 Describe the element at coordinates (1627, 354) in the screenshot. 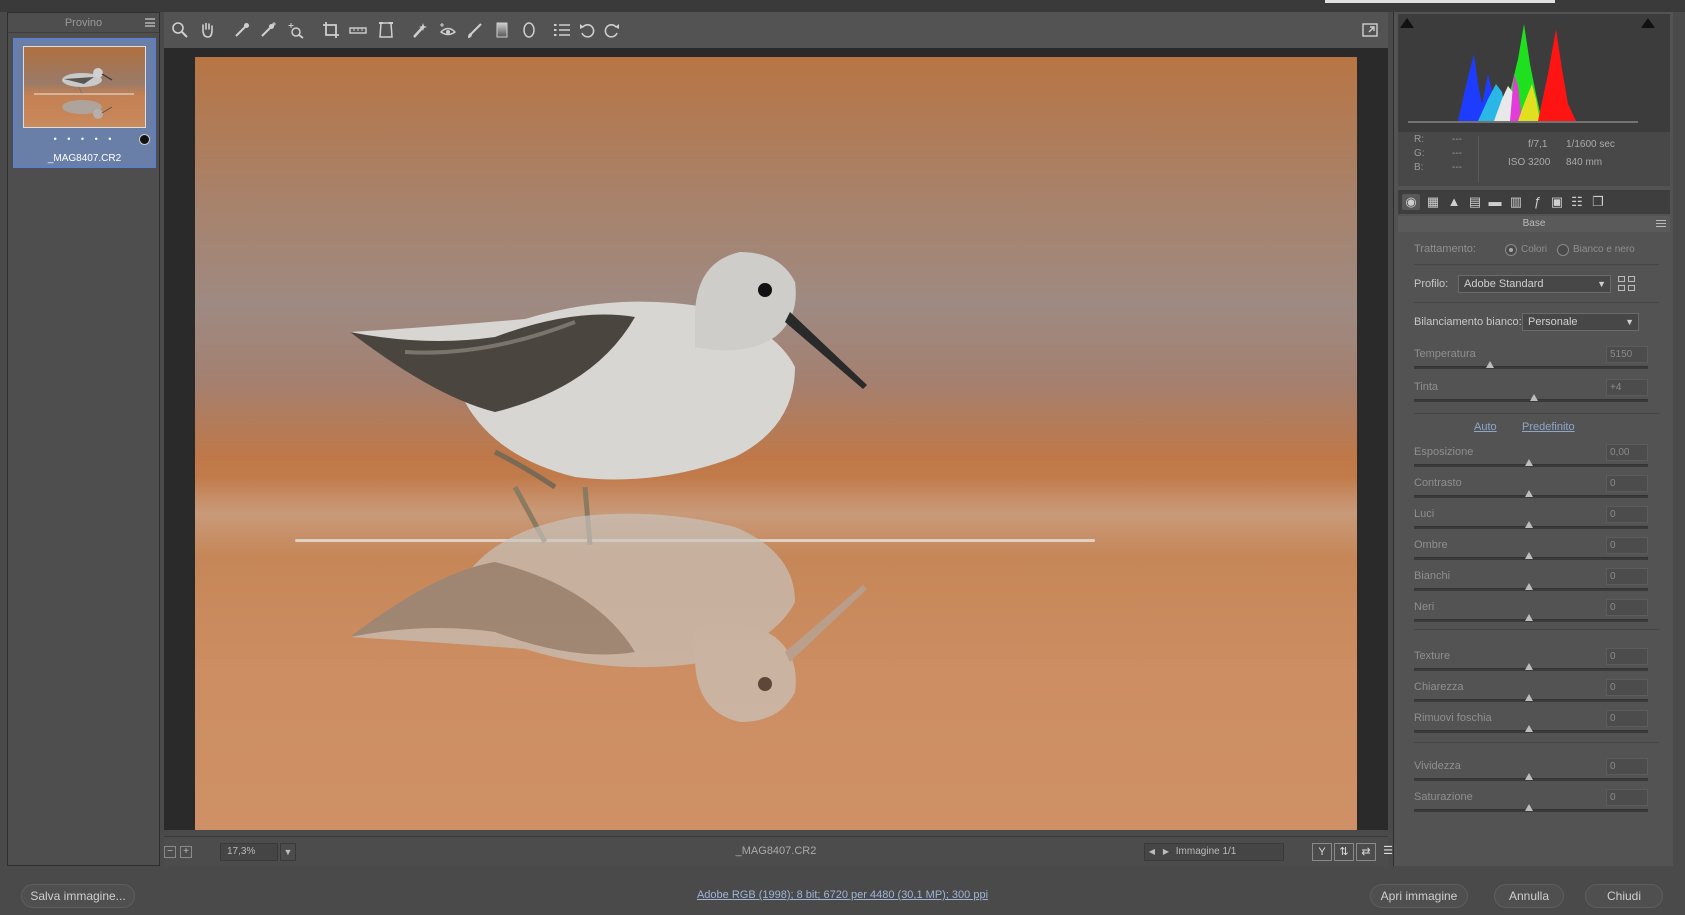

I see `slider-value-field: 5150` at that location.